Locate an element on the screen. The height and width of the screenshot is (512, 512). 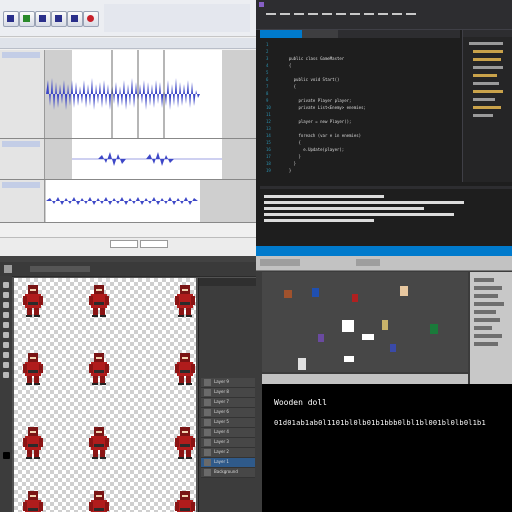
output-panel is located at coordinates (386, 216).